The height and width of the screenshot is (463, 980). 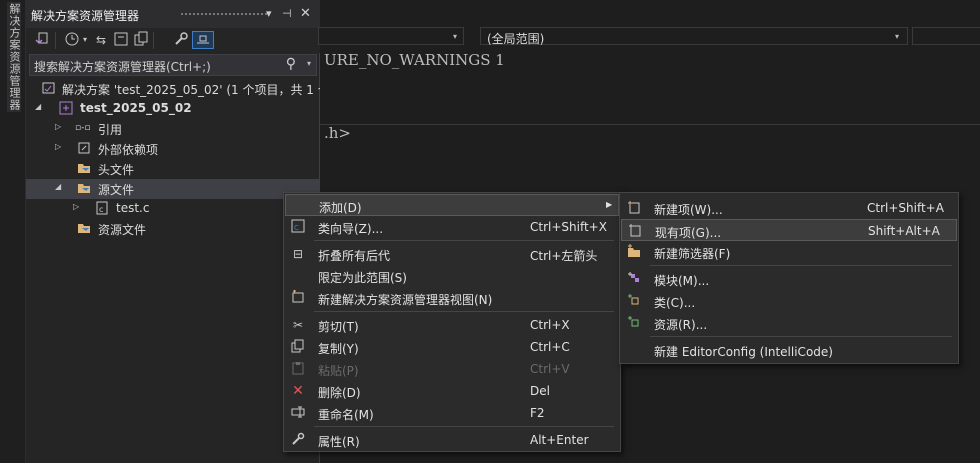 I want to click on menu-item-paste: 粘贴(P) Ctrl+V, so click(x=452, y=369).